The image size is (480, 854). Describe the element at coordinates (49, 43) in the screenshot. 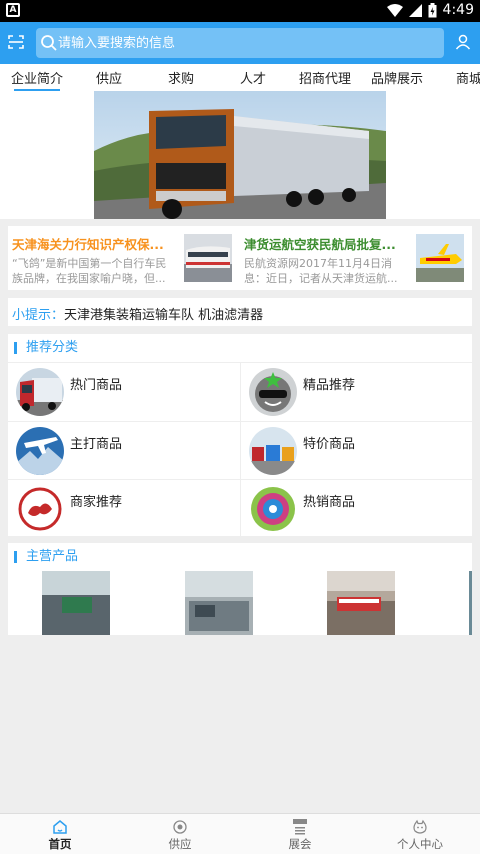

I see `search-icon` at that location.